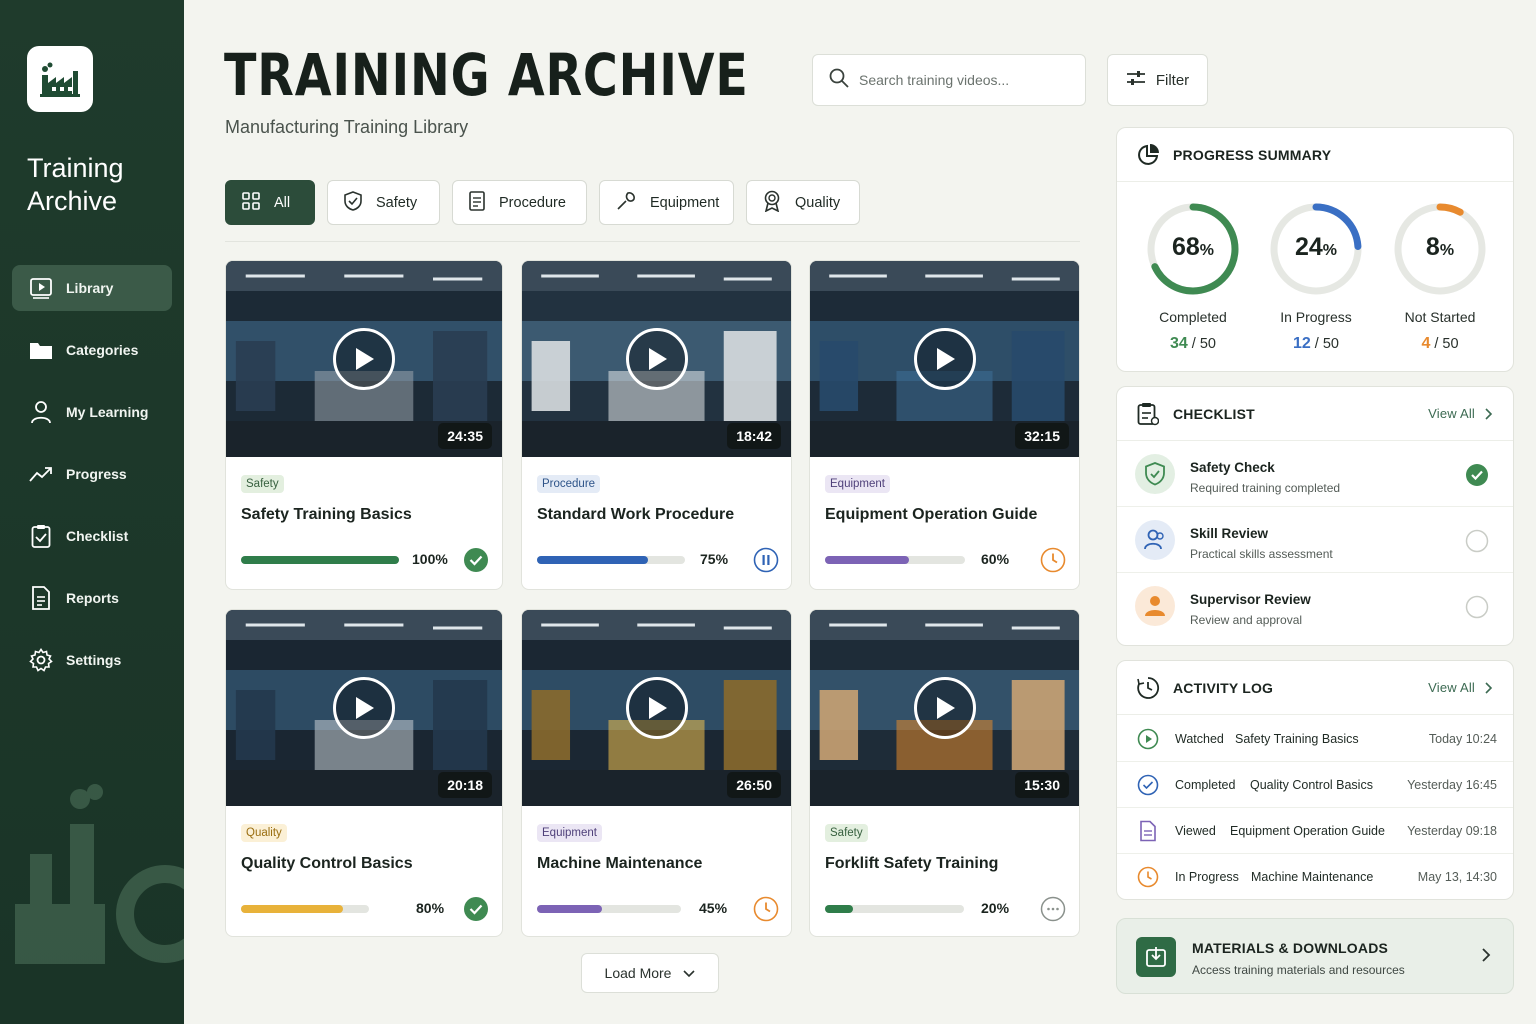 This screenshot has width=1536, height=1024. What do you see at coordinates (1315, 606) in the screenshot?
I see `checklist-item: Supervisor Review Review and approval` at bounding box center [1315, 606].